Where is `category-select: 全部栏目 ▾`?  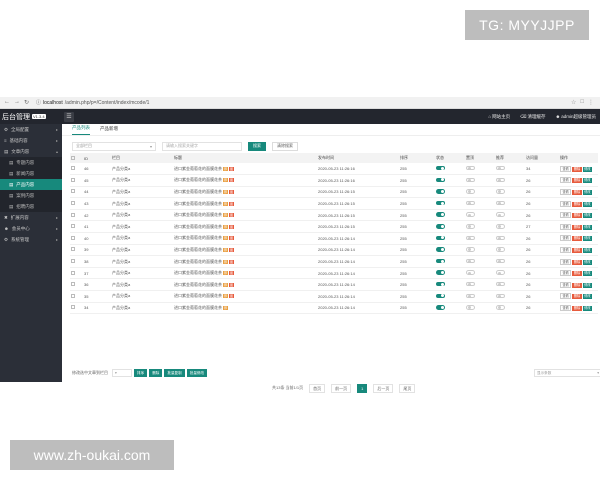 category-select: 全部栏目 ▾ is located at coordinates (114, 146).